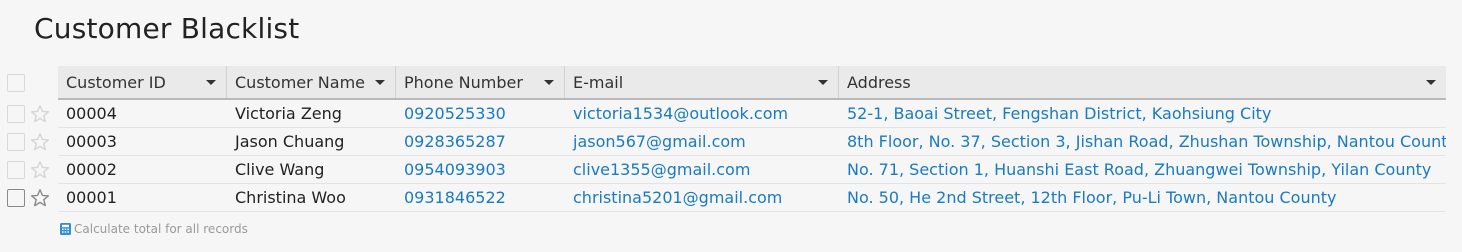 Image resolution: width=1462 pixels, height=252 pixels. I want to click on cell-customer-name: Christina Woo, so click(290, 197).